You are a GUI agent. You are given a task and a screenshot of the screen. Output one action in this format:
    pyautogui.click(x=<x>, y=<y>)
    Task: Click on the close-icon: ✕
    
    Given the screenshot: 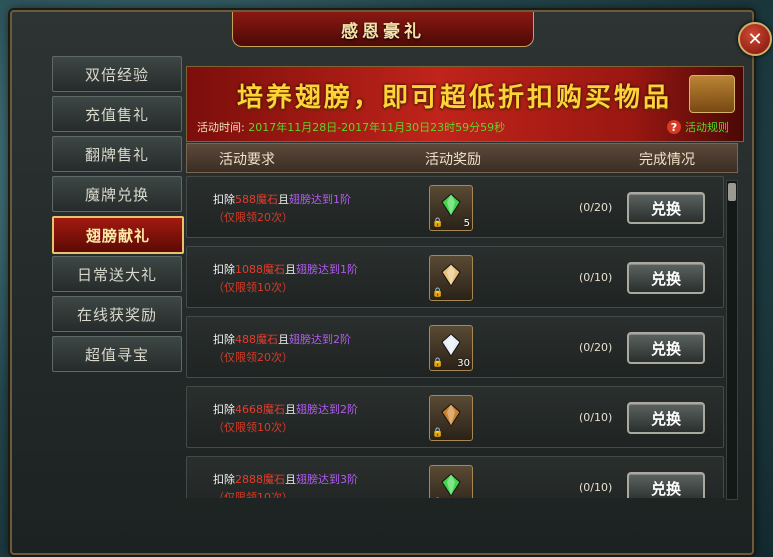 What is the action you would take?
    pyautogui.click(x=755, y=39)
    